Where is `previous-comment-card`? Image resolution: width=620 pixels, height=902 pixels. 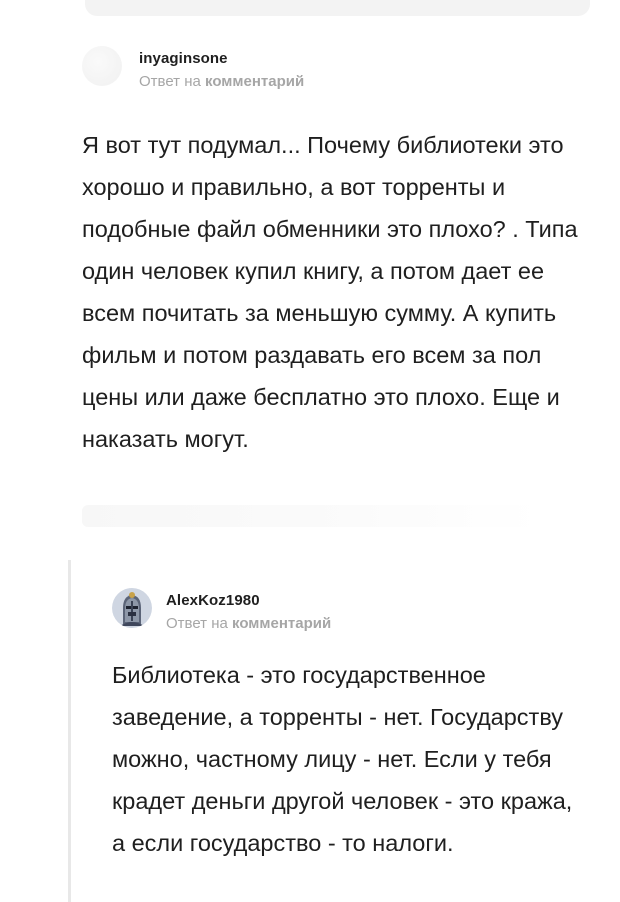 previous-comment-card is located at coordinates (337, 8).